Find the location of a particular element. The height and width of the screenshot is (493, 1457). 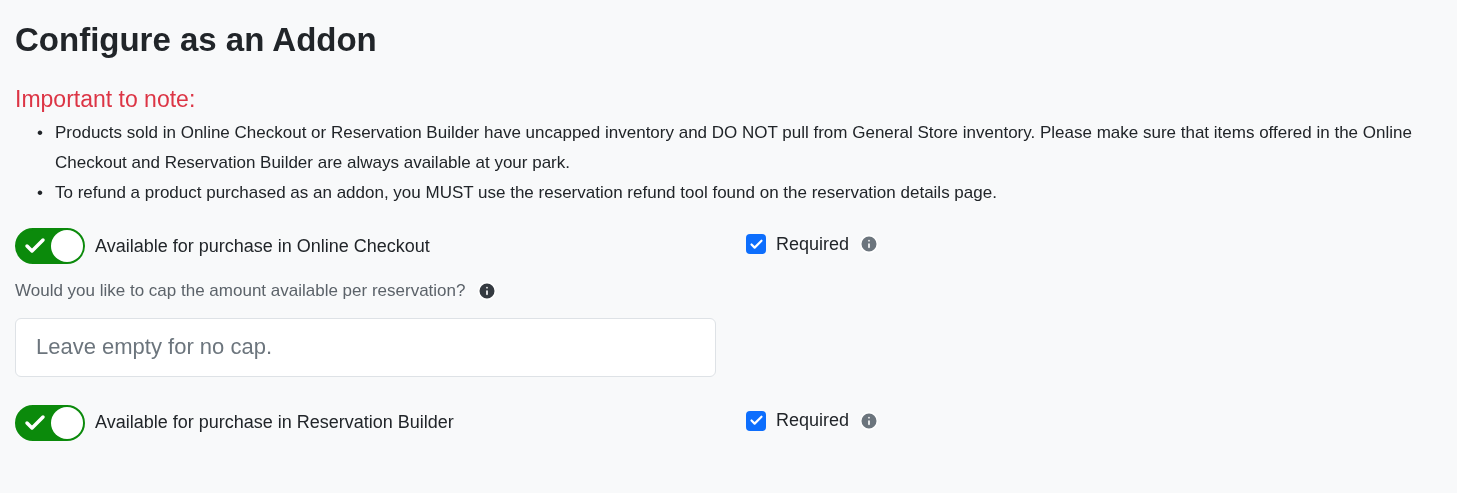

note-heading: Important to note: is located at coordinates (106, 99).